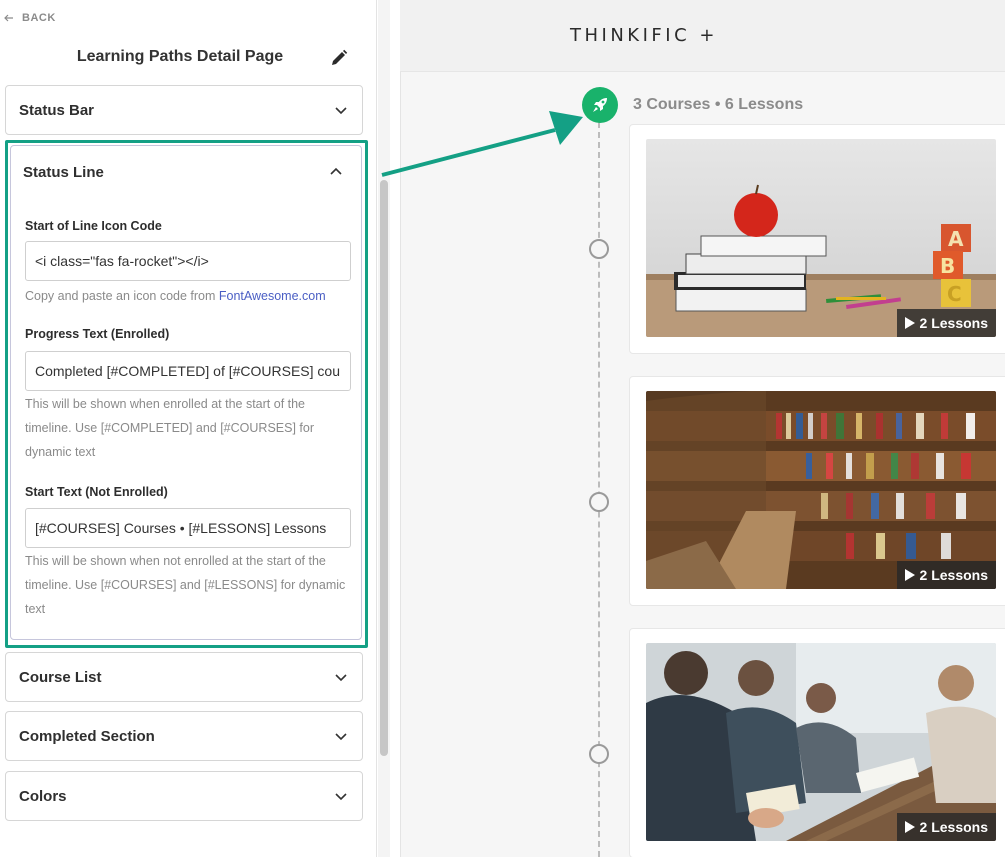 The height and width of the screenshot is (857, 1005). I want to click on svg-text: A, so click(956, 239).